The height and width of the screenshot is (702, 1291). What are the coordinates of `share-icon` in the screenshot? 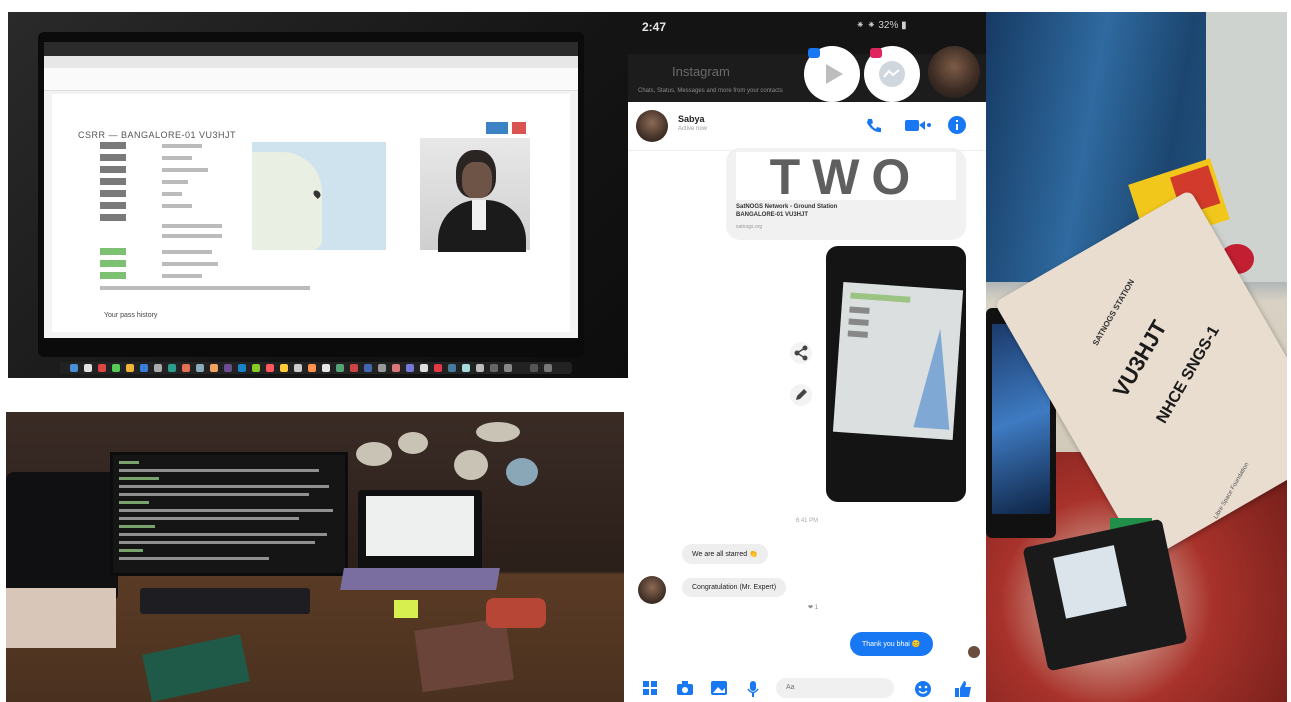 It's located at (801, 353).